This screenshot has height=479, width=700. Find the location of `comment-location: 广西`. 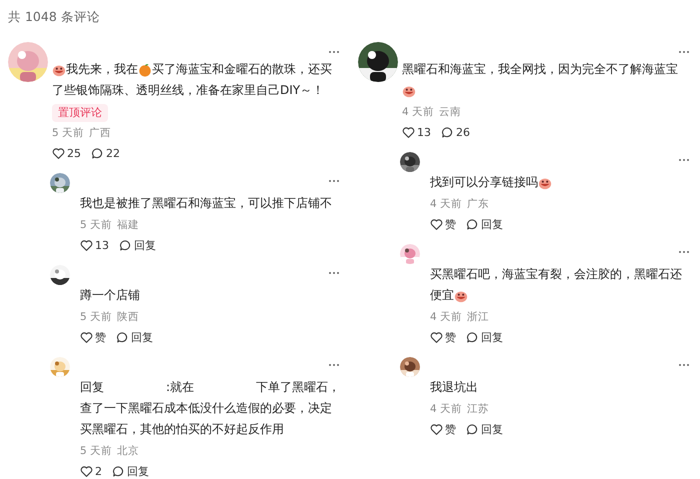

comment-location: 广西 is located at coordinates (100, 133).